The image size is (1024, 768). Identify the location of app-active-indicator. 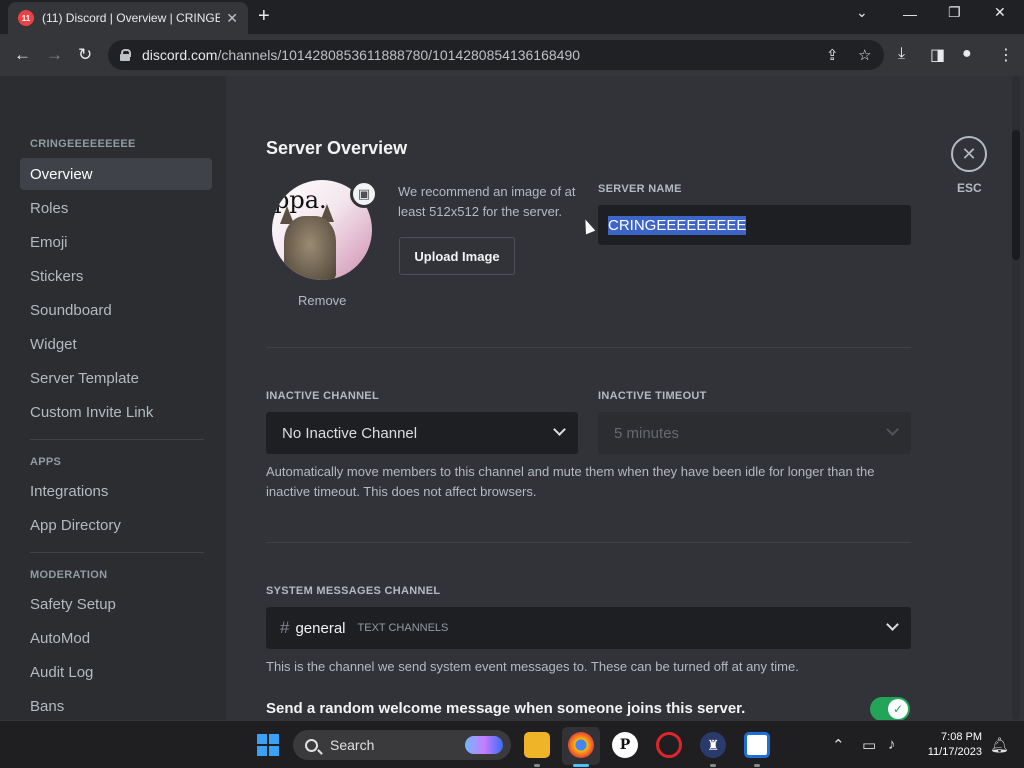
(581, 765).